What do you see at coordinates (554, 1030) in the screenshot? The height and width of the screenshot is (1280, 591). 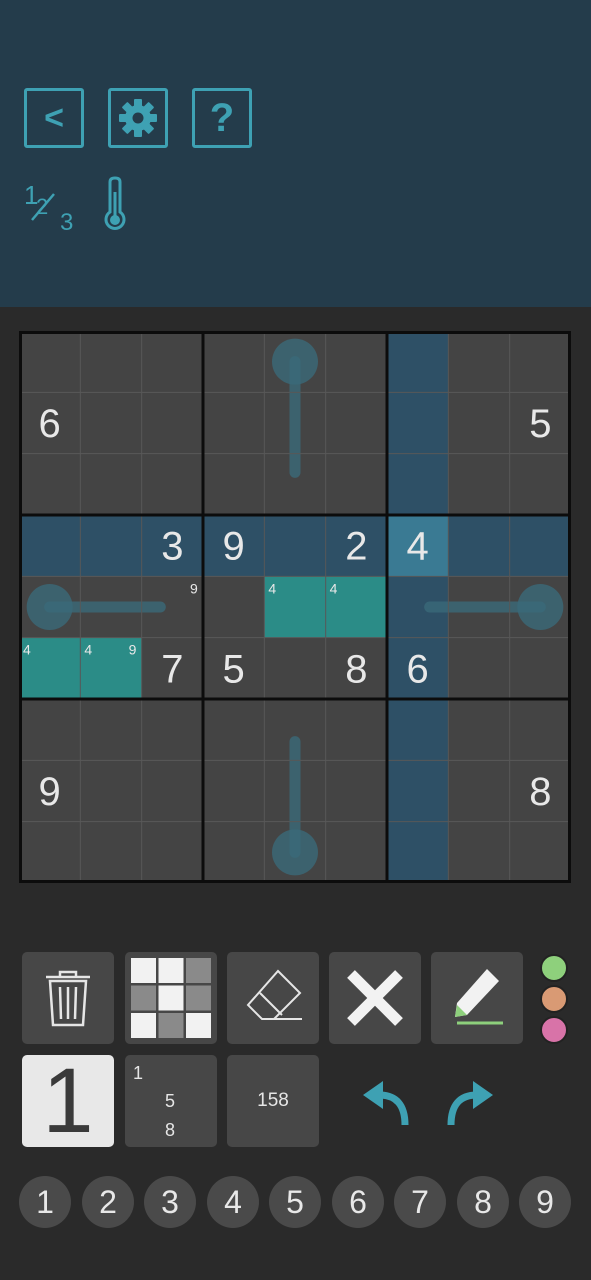 I see `color-pink-swatch` at bounding box center [554, 1030].